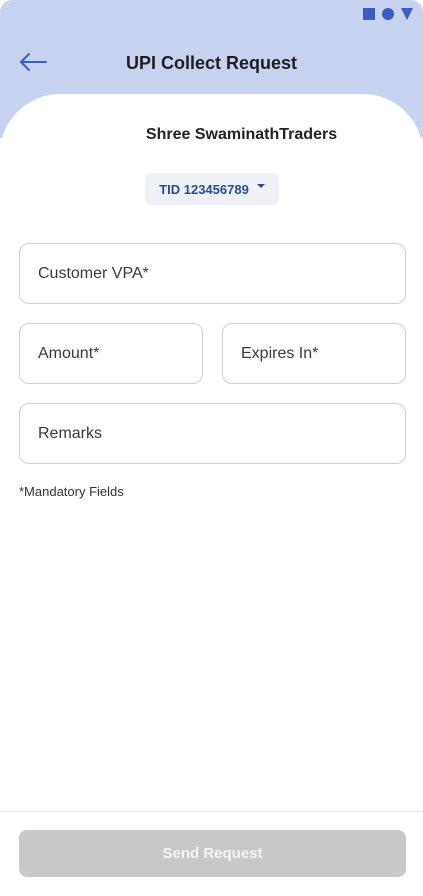  Describe the element at coordinates (241, 134) in the screenshot. I see `merchant-name: Shree SwaminathTraders` at that location.